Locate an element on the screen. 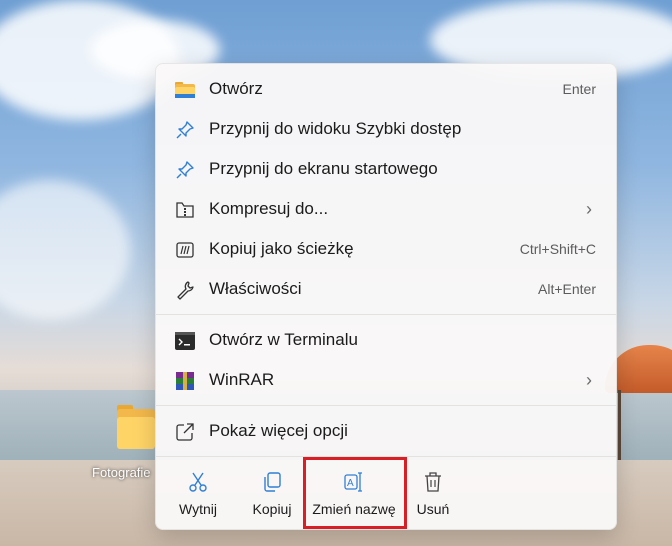 Image resolution: width=672 pixels, height=546 pixels. desktop-folder-label: Fotografie is located at coordinates (121, 472).